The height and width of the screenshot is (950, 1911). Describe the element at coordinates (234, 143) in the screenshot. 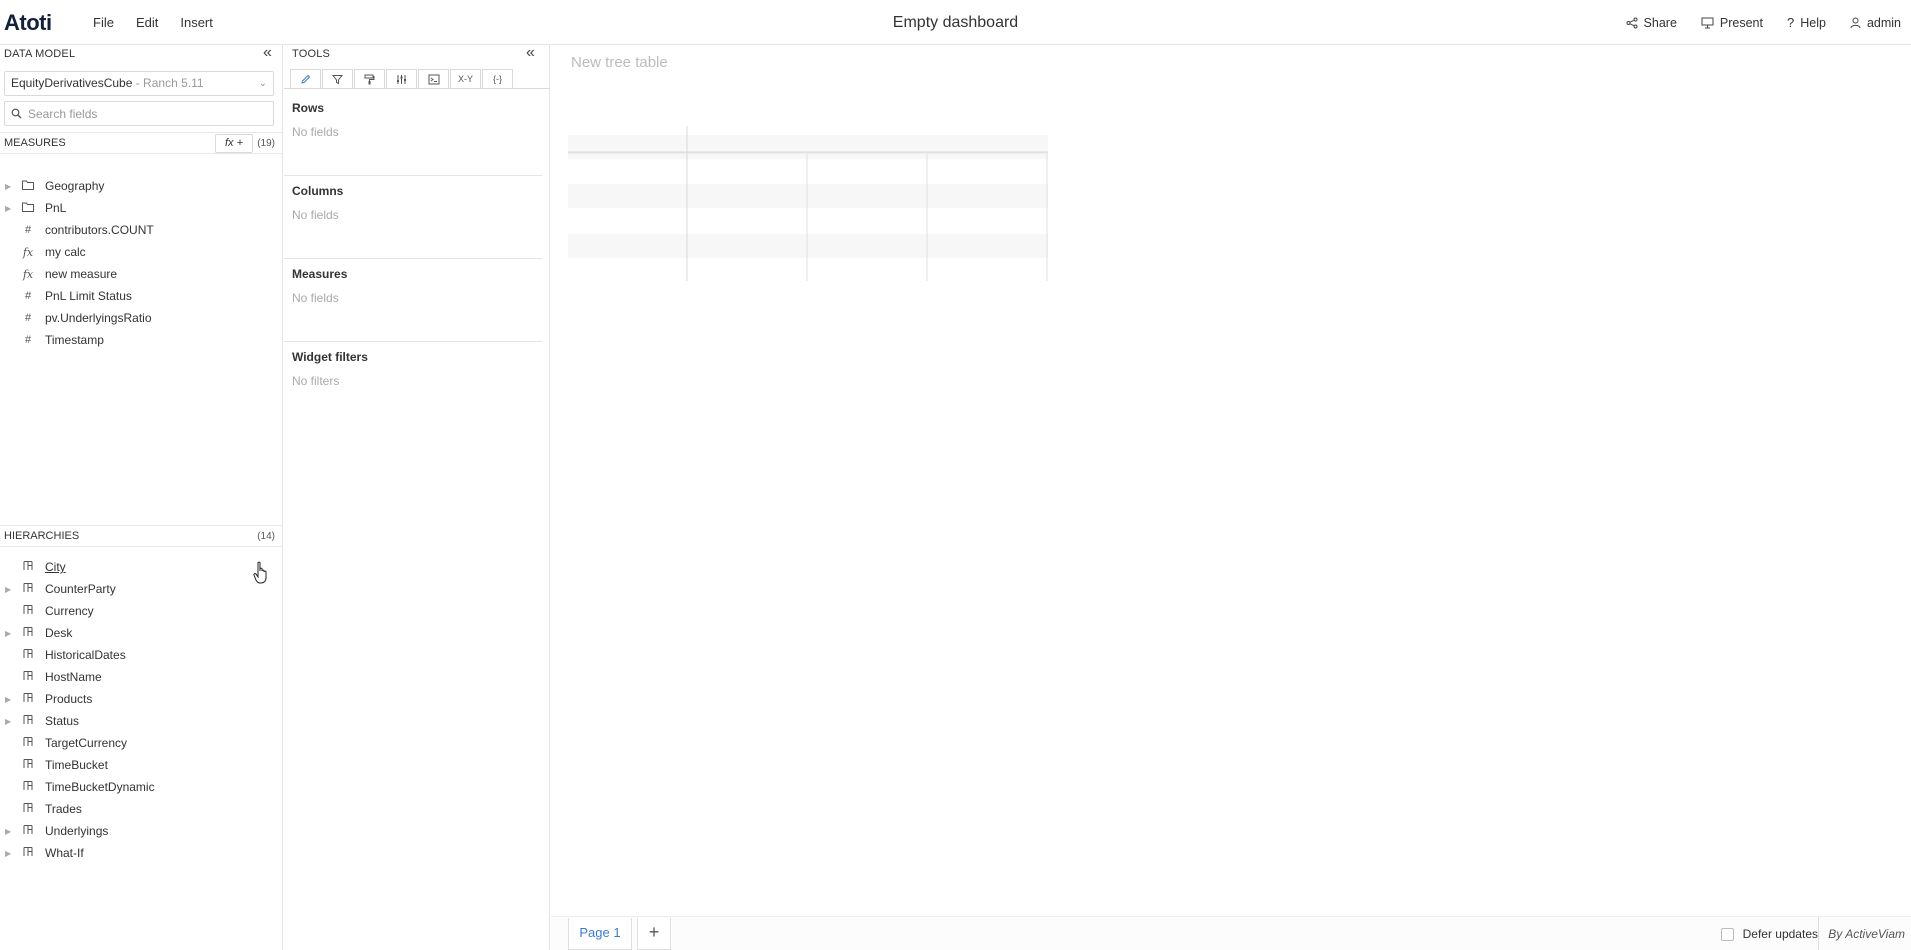

I see `add-calculated-measure-button: fx +` at that location.